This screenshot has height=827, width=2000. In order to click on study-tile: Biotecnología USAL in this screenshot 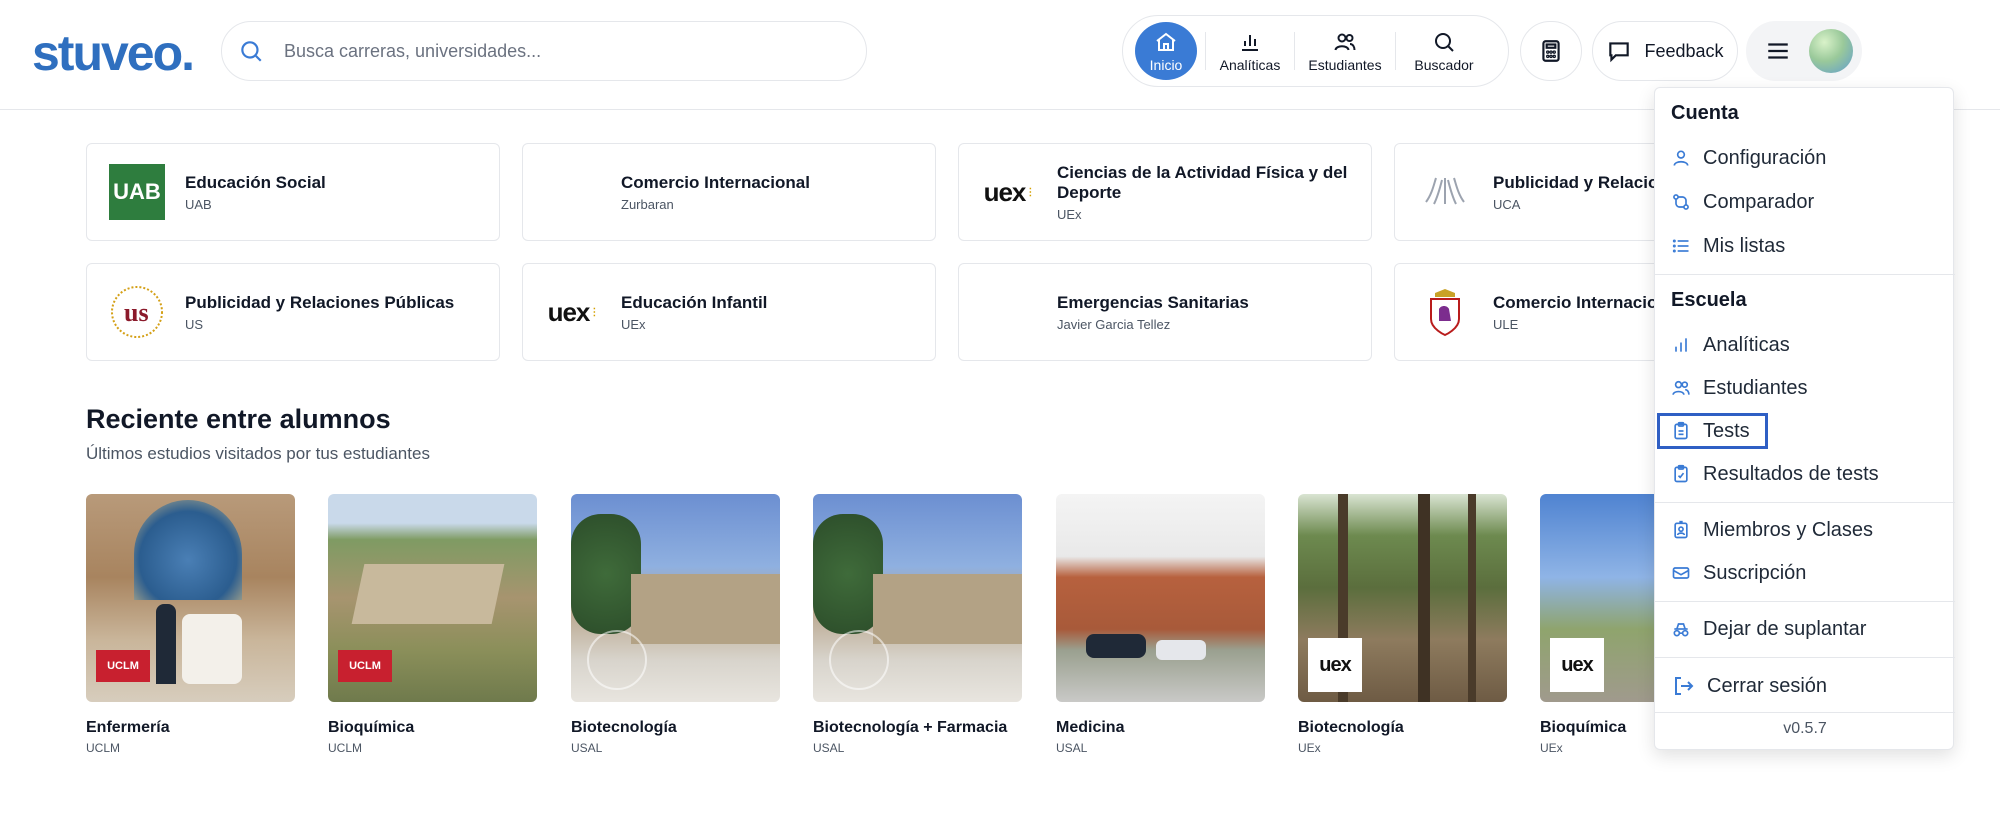, I will do `click(675, 624)`.